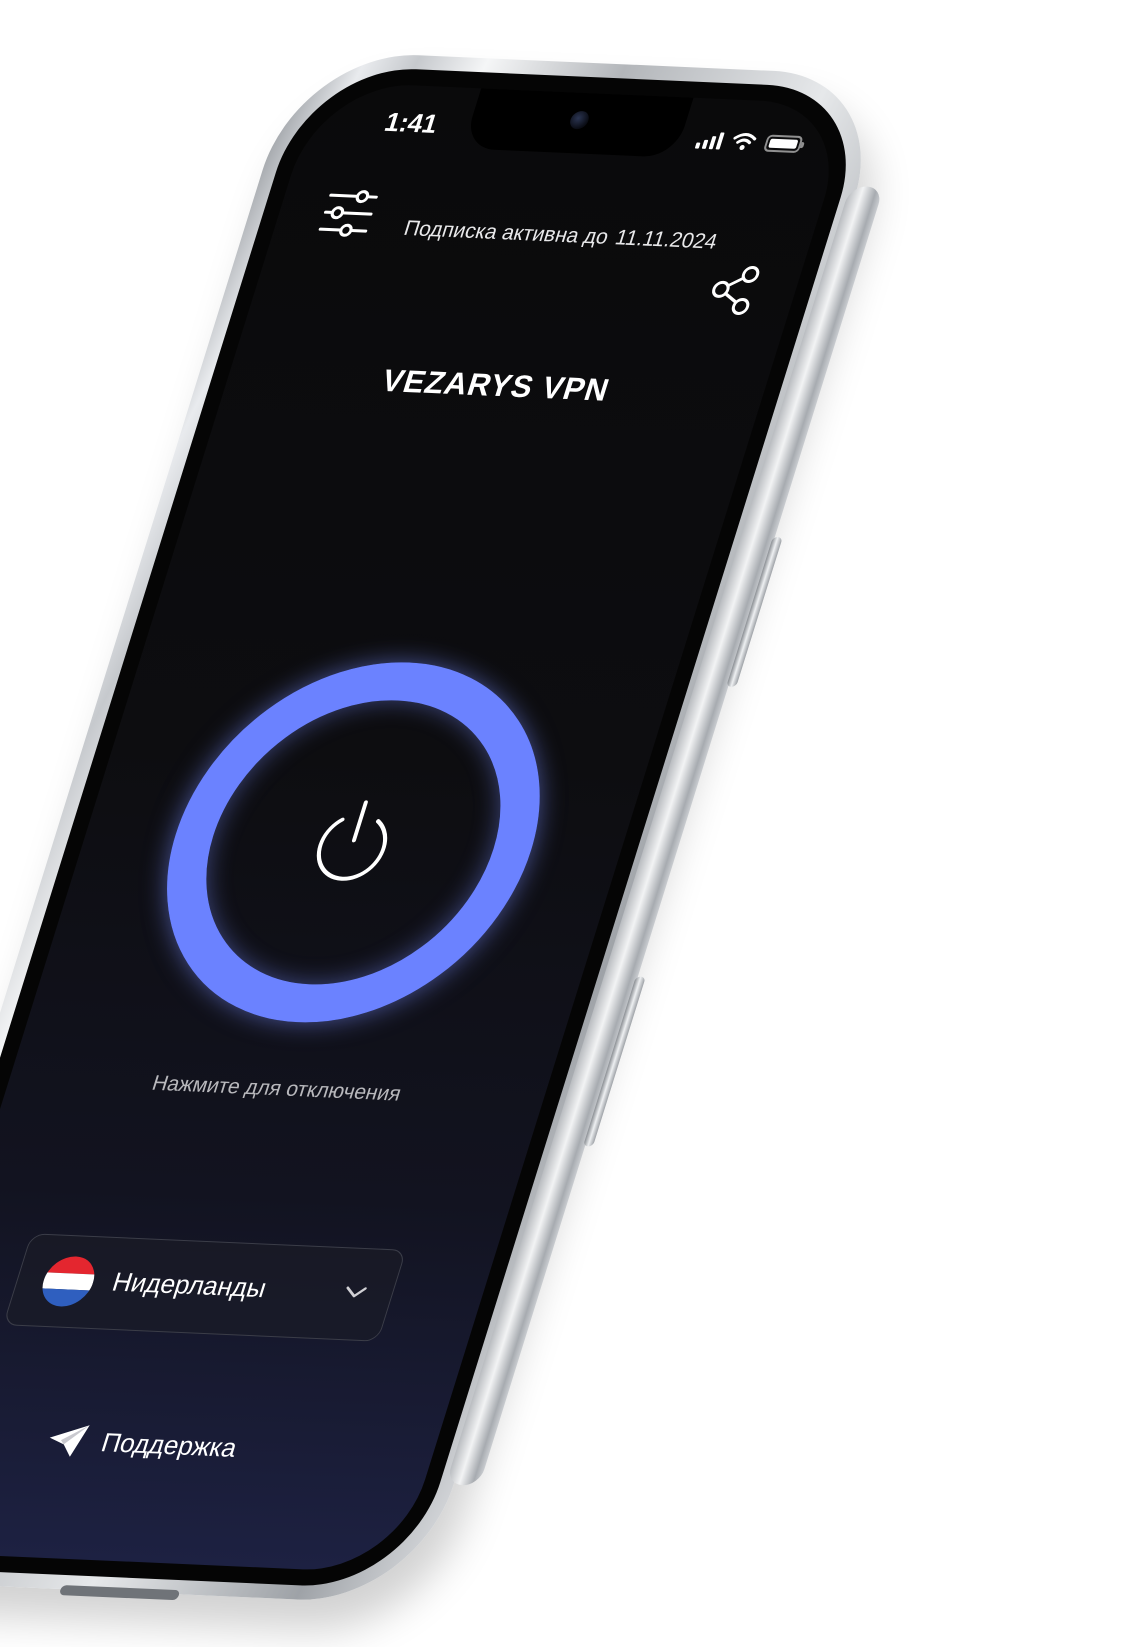 The width and height of the screenshot is (1141, 1647). I want to click on netherlands-flag-icon, so click(68, 1281).